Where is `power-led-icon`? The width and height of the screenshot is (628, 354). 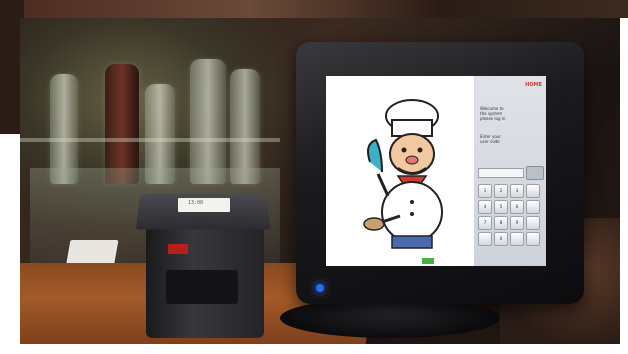
power-led-icon is located at coordinates (320, 288).